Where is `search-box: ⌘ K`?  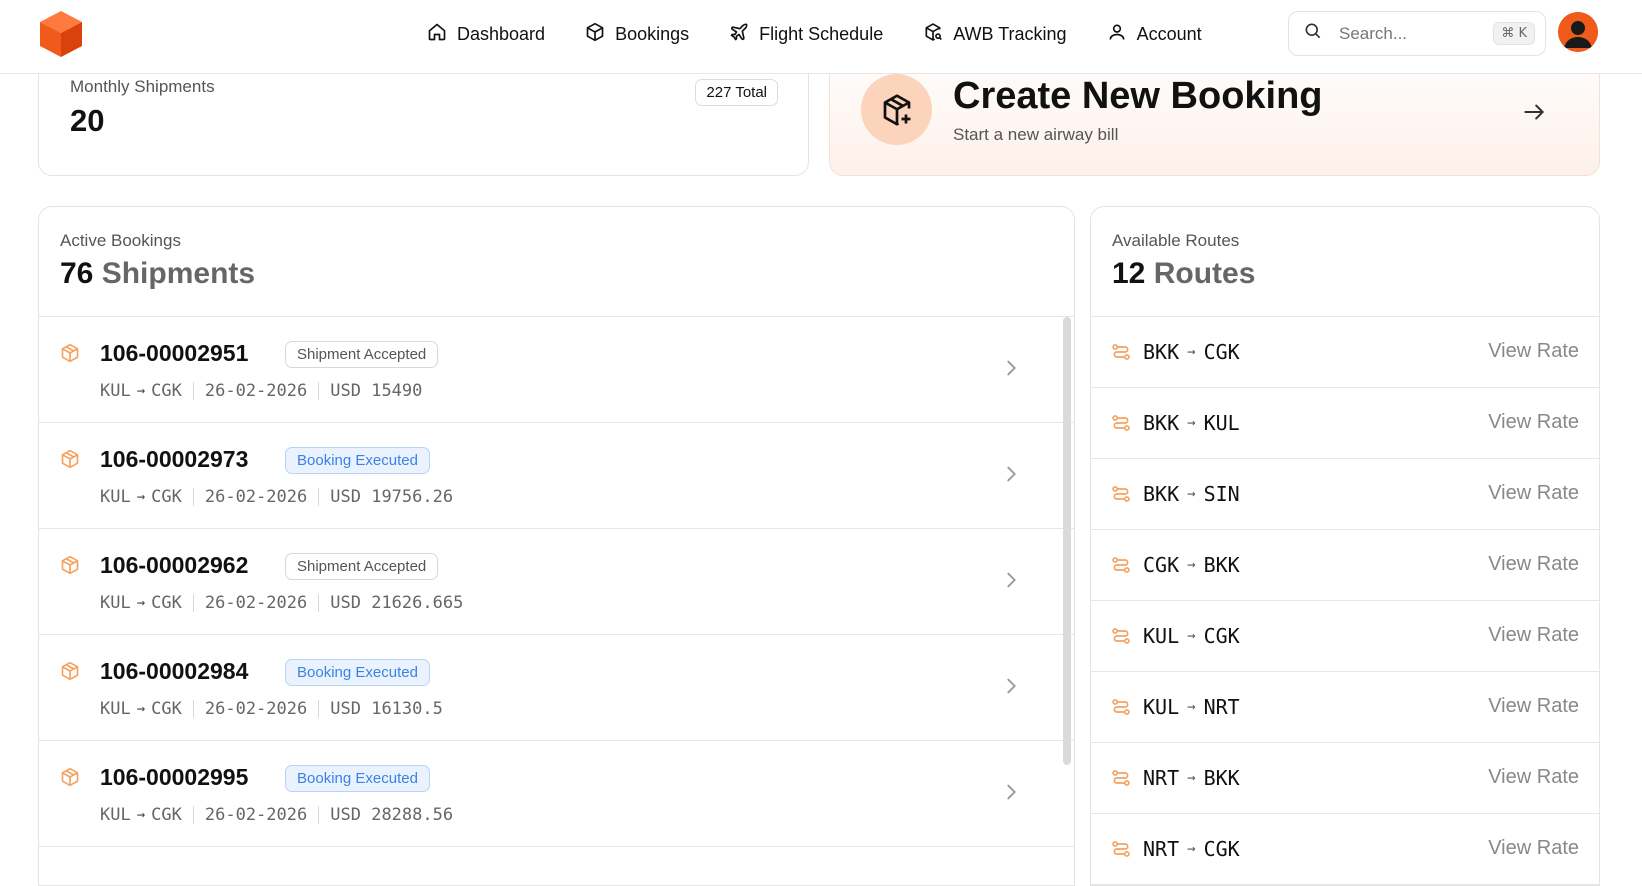 search-box: ⌘ K is located at coordinates (1417, 33).